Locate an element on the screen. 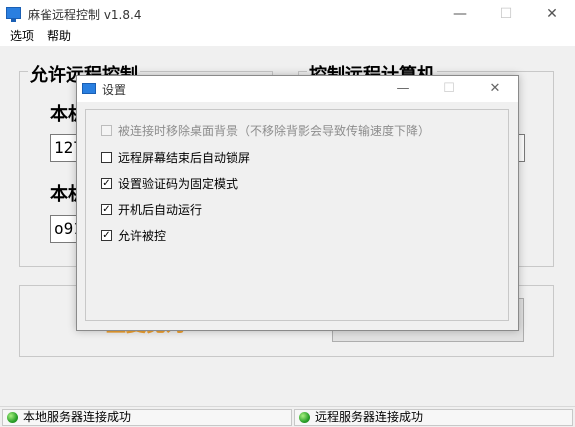  dialog-maximize-button: ☐ is located at coordinates (449, 89).